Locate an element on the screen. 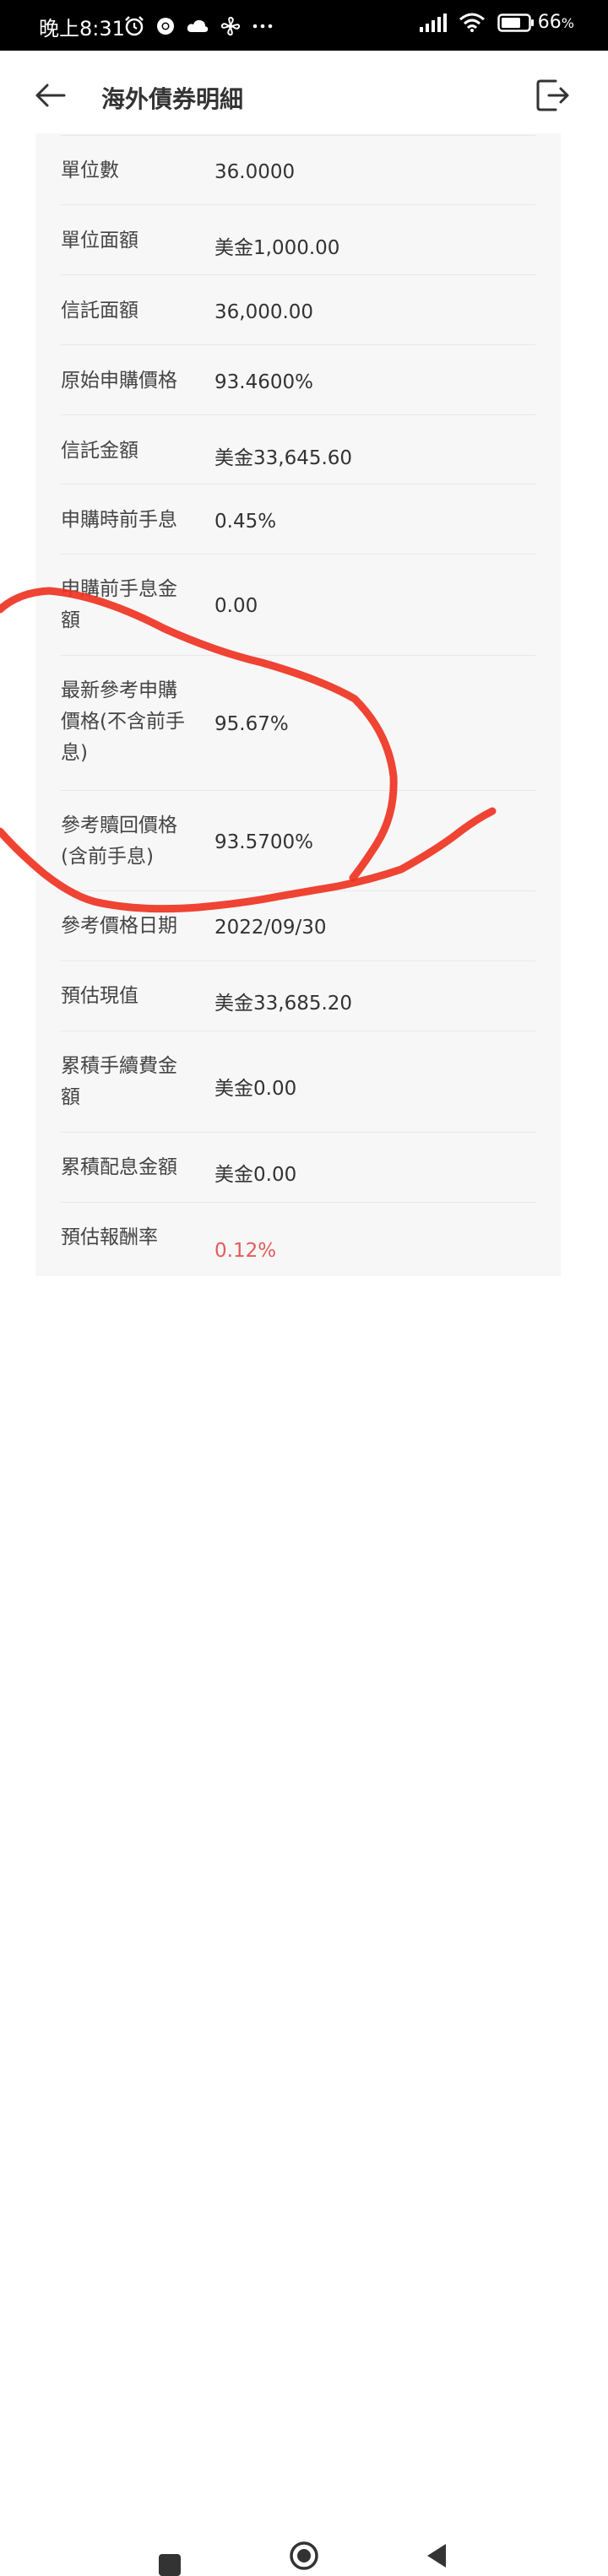  status-right: 66% is located at coordinates (496, 22).